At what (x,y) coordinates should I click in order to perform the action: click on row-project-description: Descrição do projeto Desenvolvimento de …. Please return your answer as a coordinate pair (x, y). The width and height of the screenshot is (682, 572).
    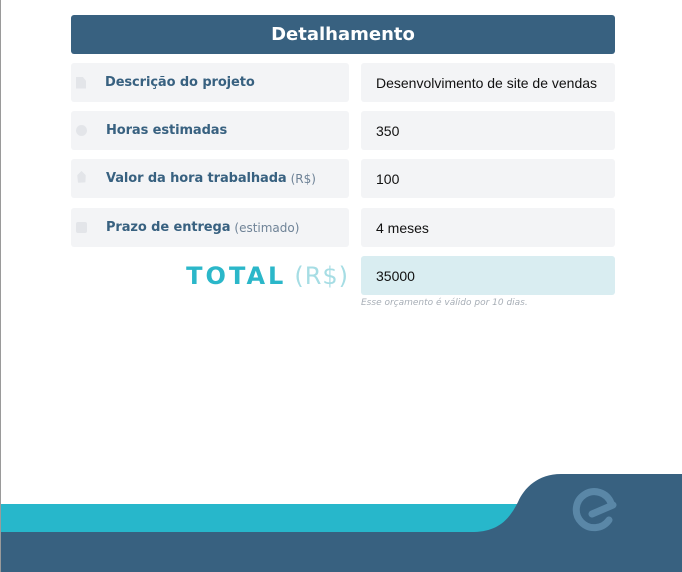
    Looking at the image, I should click on (343, 82).